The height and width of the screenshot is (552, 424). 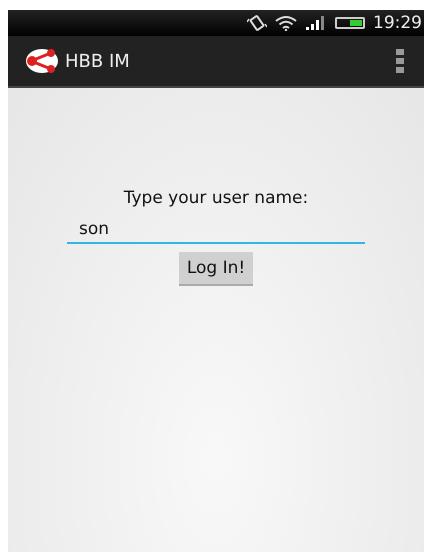 What do you see at coordinates (400, 61) in the screenshot?
I see `overflow-menu-icon` at bounding box center [400, 61].